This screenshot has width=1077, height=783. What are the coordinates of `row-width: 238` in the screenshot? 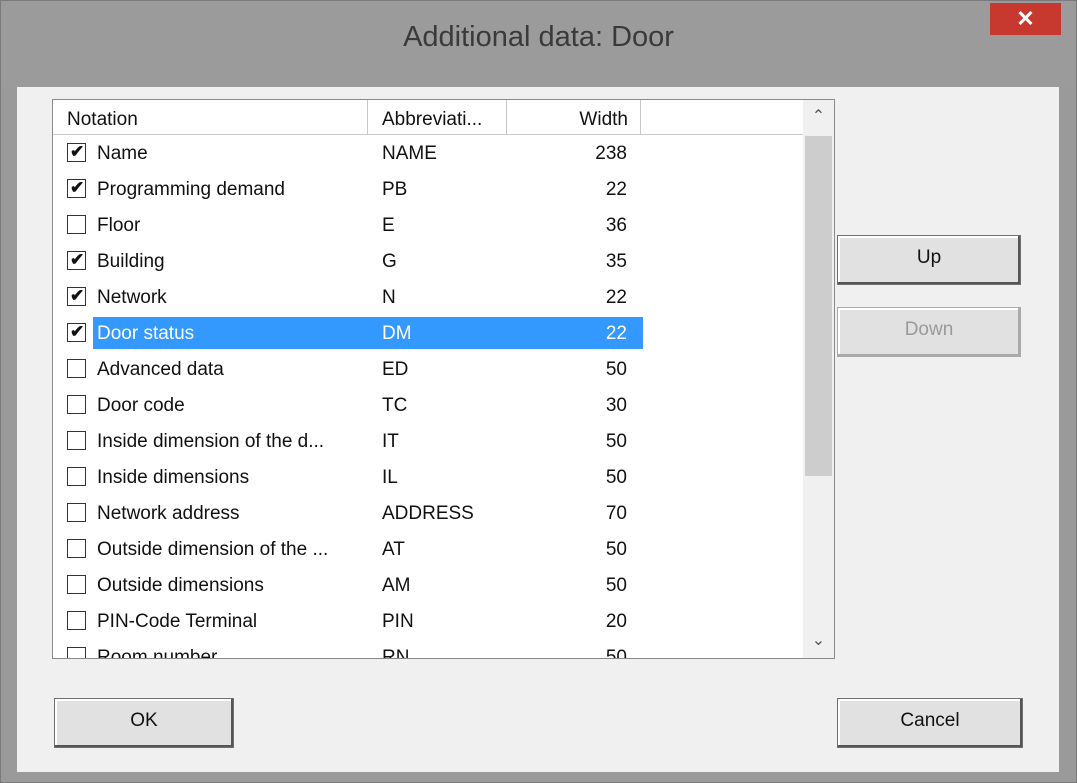 It's located at (611, 153).